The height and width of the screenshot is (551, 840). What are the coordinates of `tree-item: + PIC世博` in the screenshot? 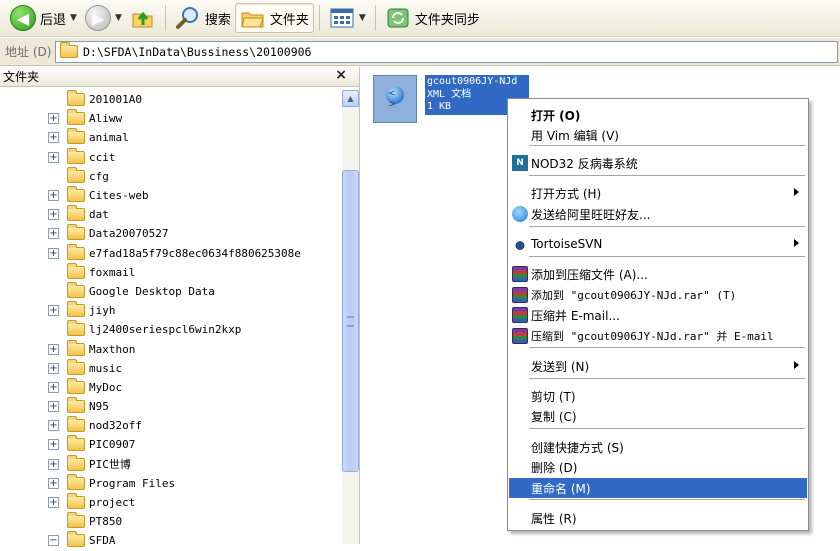 It's located at (170, 464).